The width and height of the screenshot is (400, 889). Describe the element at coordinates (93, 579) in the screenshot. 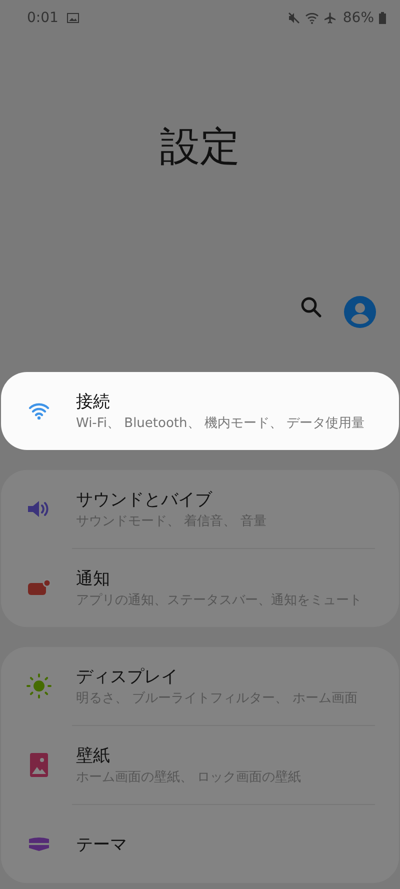

I see `item-title: 通知` at that location.